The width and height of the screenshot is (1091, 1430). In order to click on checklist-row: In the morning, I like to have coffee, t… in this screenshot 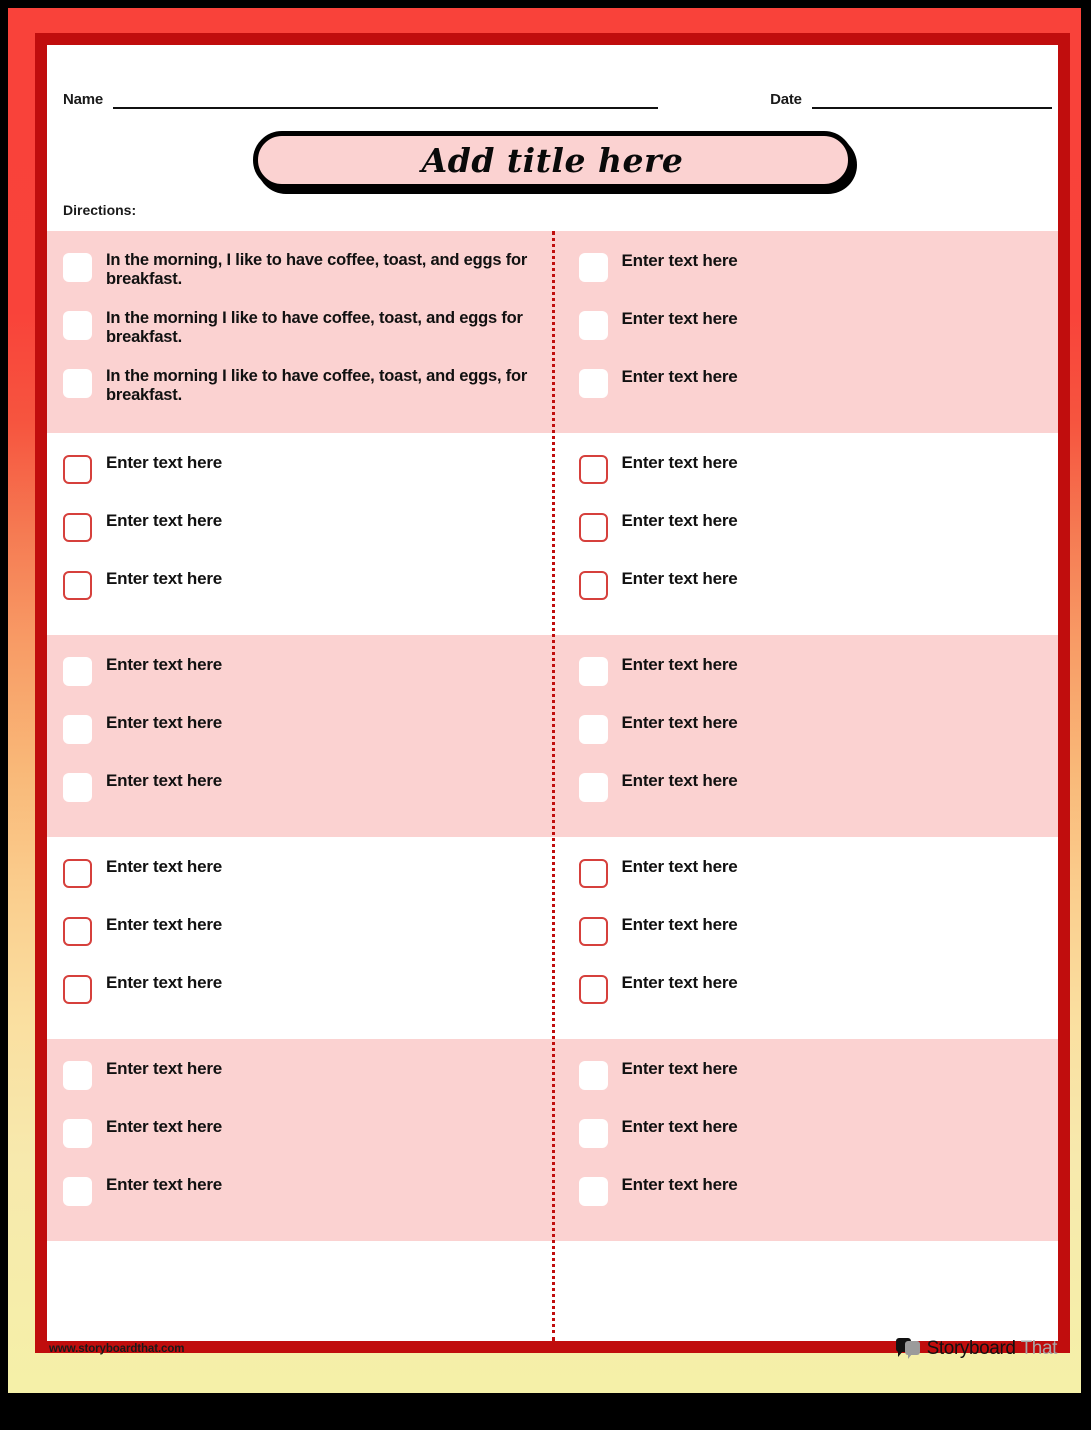, I will do `click(300, 274)`.